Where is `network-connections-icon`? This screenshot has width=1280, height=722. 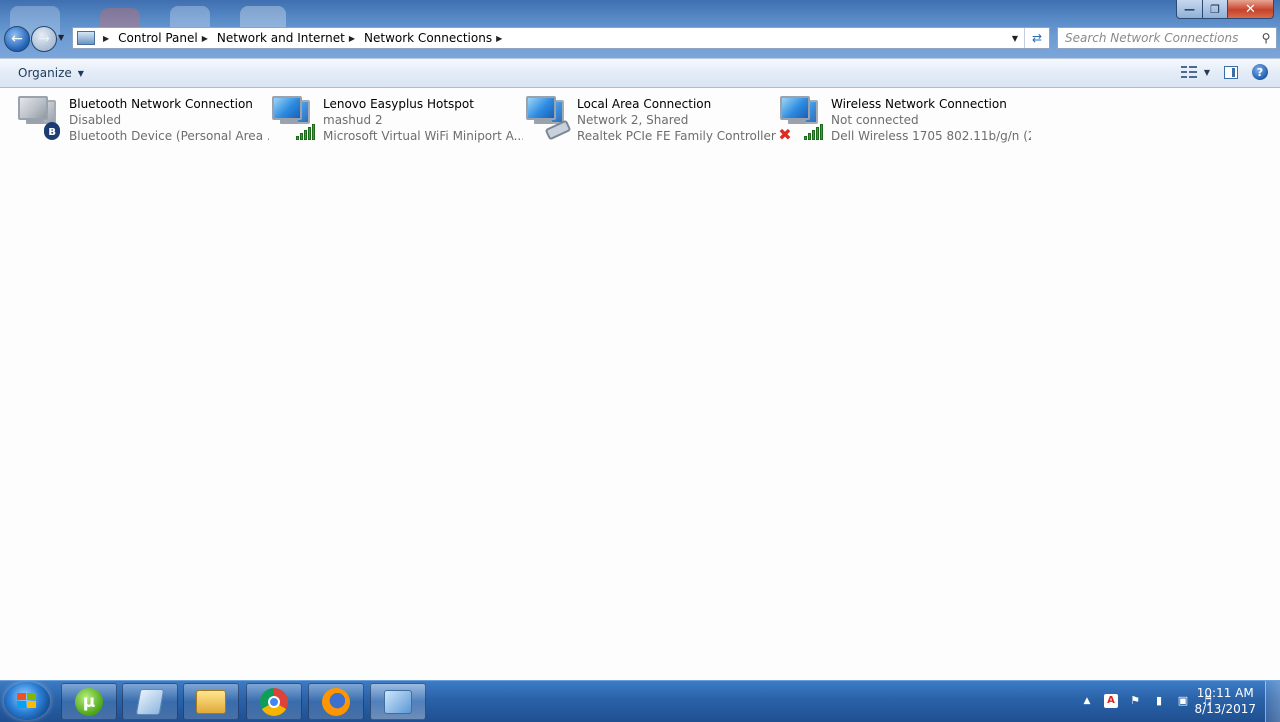 network-connections-icon is located at coordinates (398, 701).